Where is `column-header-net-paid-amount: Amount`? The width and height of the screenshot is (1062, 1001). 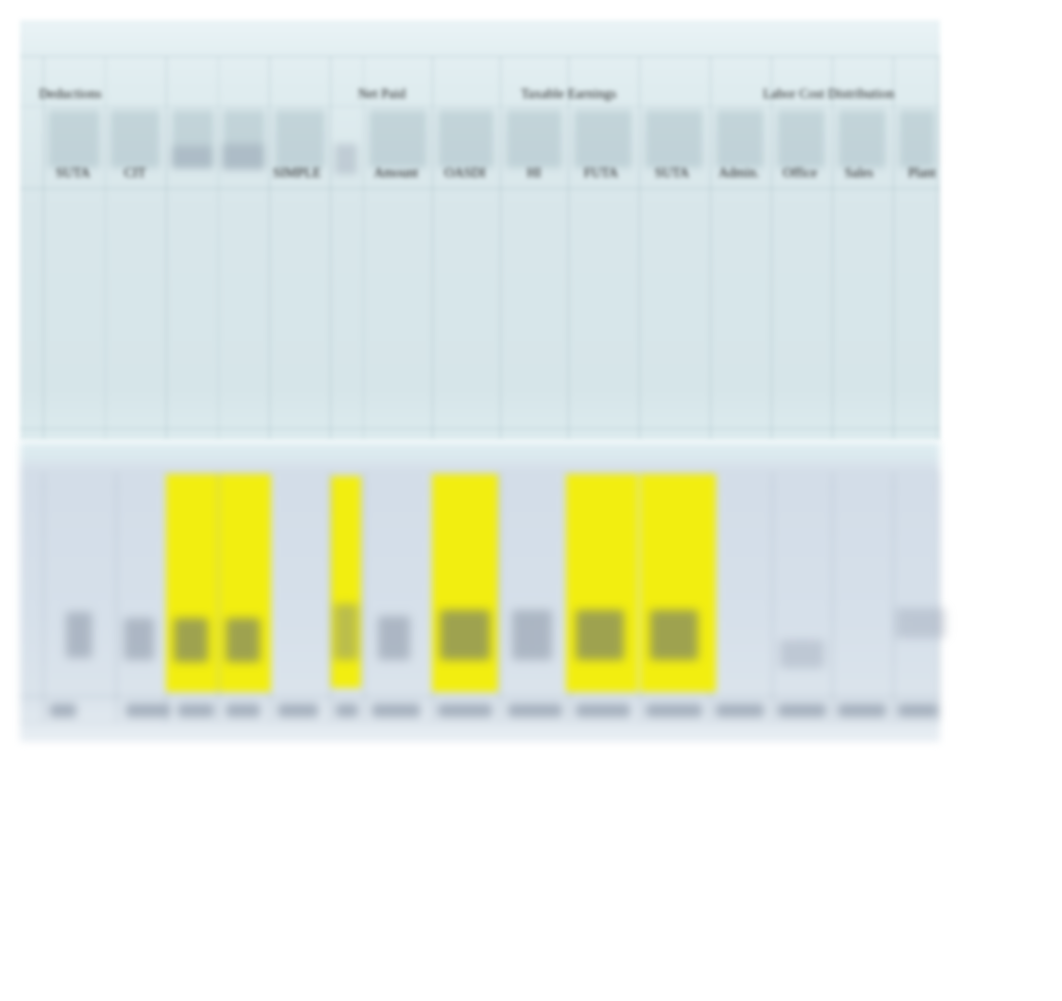 column-header-net-paid-amount: Amount is located at coordinates (396, 172).